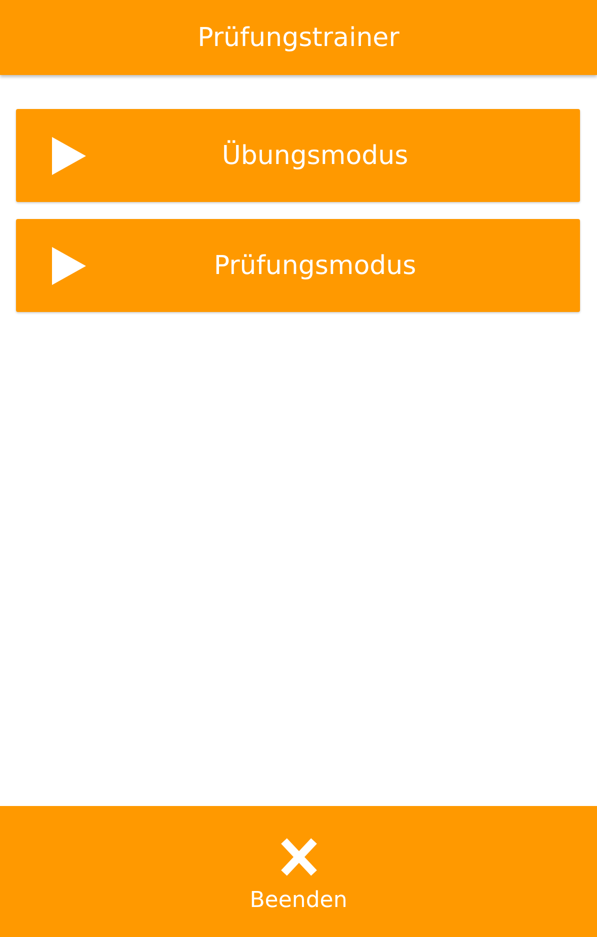 This screenshot has height=937, width=597. Describe the element at coordinates (299, 857) in the screenshot. I see `close-icon` at that location.